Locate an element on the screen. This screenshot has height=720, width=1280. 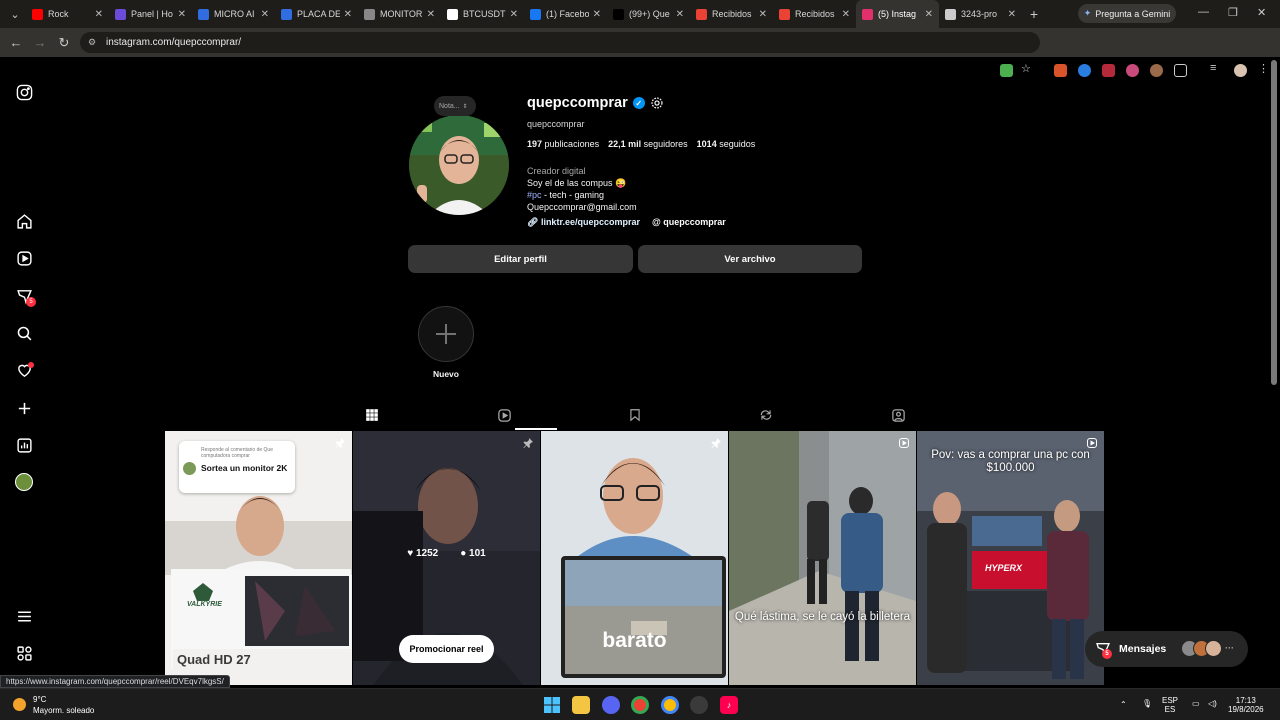
clock: 17:13 19/8/2026 is located at coordinates (1246, 705).